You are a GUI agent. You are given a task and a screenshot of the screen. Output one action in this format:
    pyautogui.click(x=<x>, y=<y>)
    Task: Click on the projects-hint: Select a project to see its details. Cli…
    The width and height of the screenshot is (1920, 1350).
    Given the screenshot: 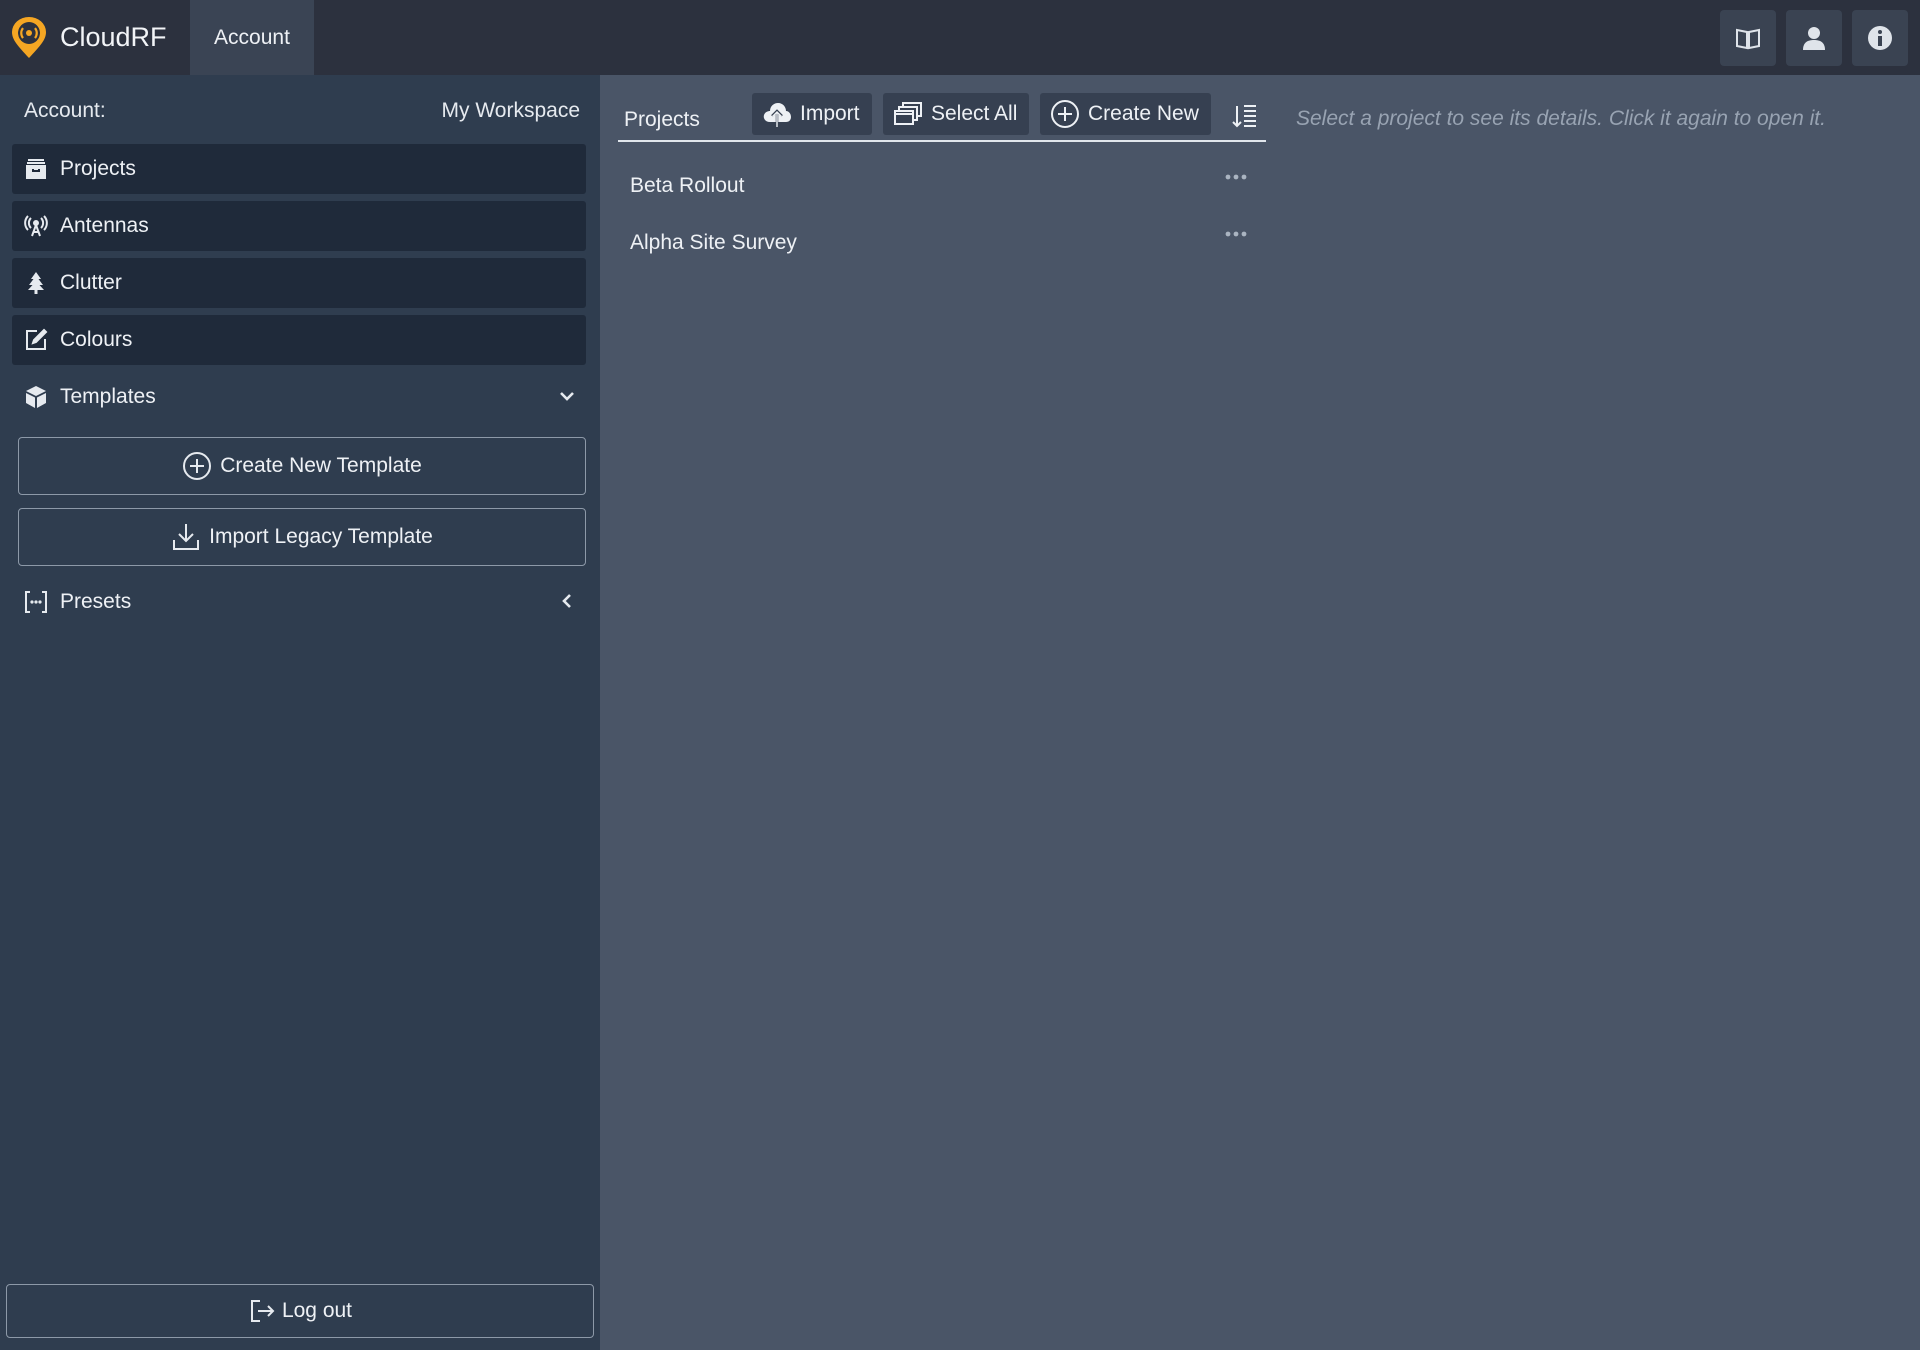 What is the action you would take?
    pyautogui.click(x=1561, y=118)
    